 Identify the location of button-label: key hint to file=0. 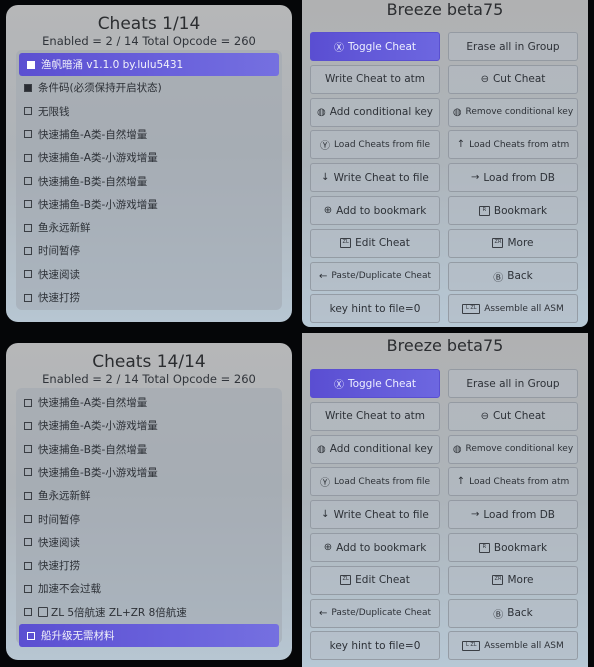
(375, 645).